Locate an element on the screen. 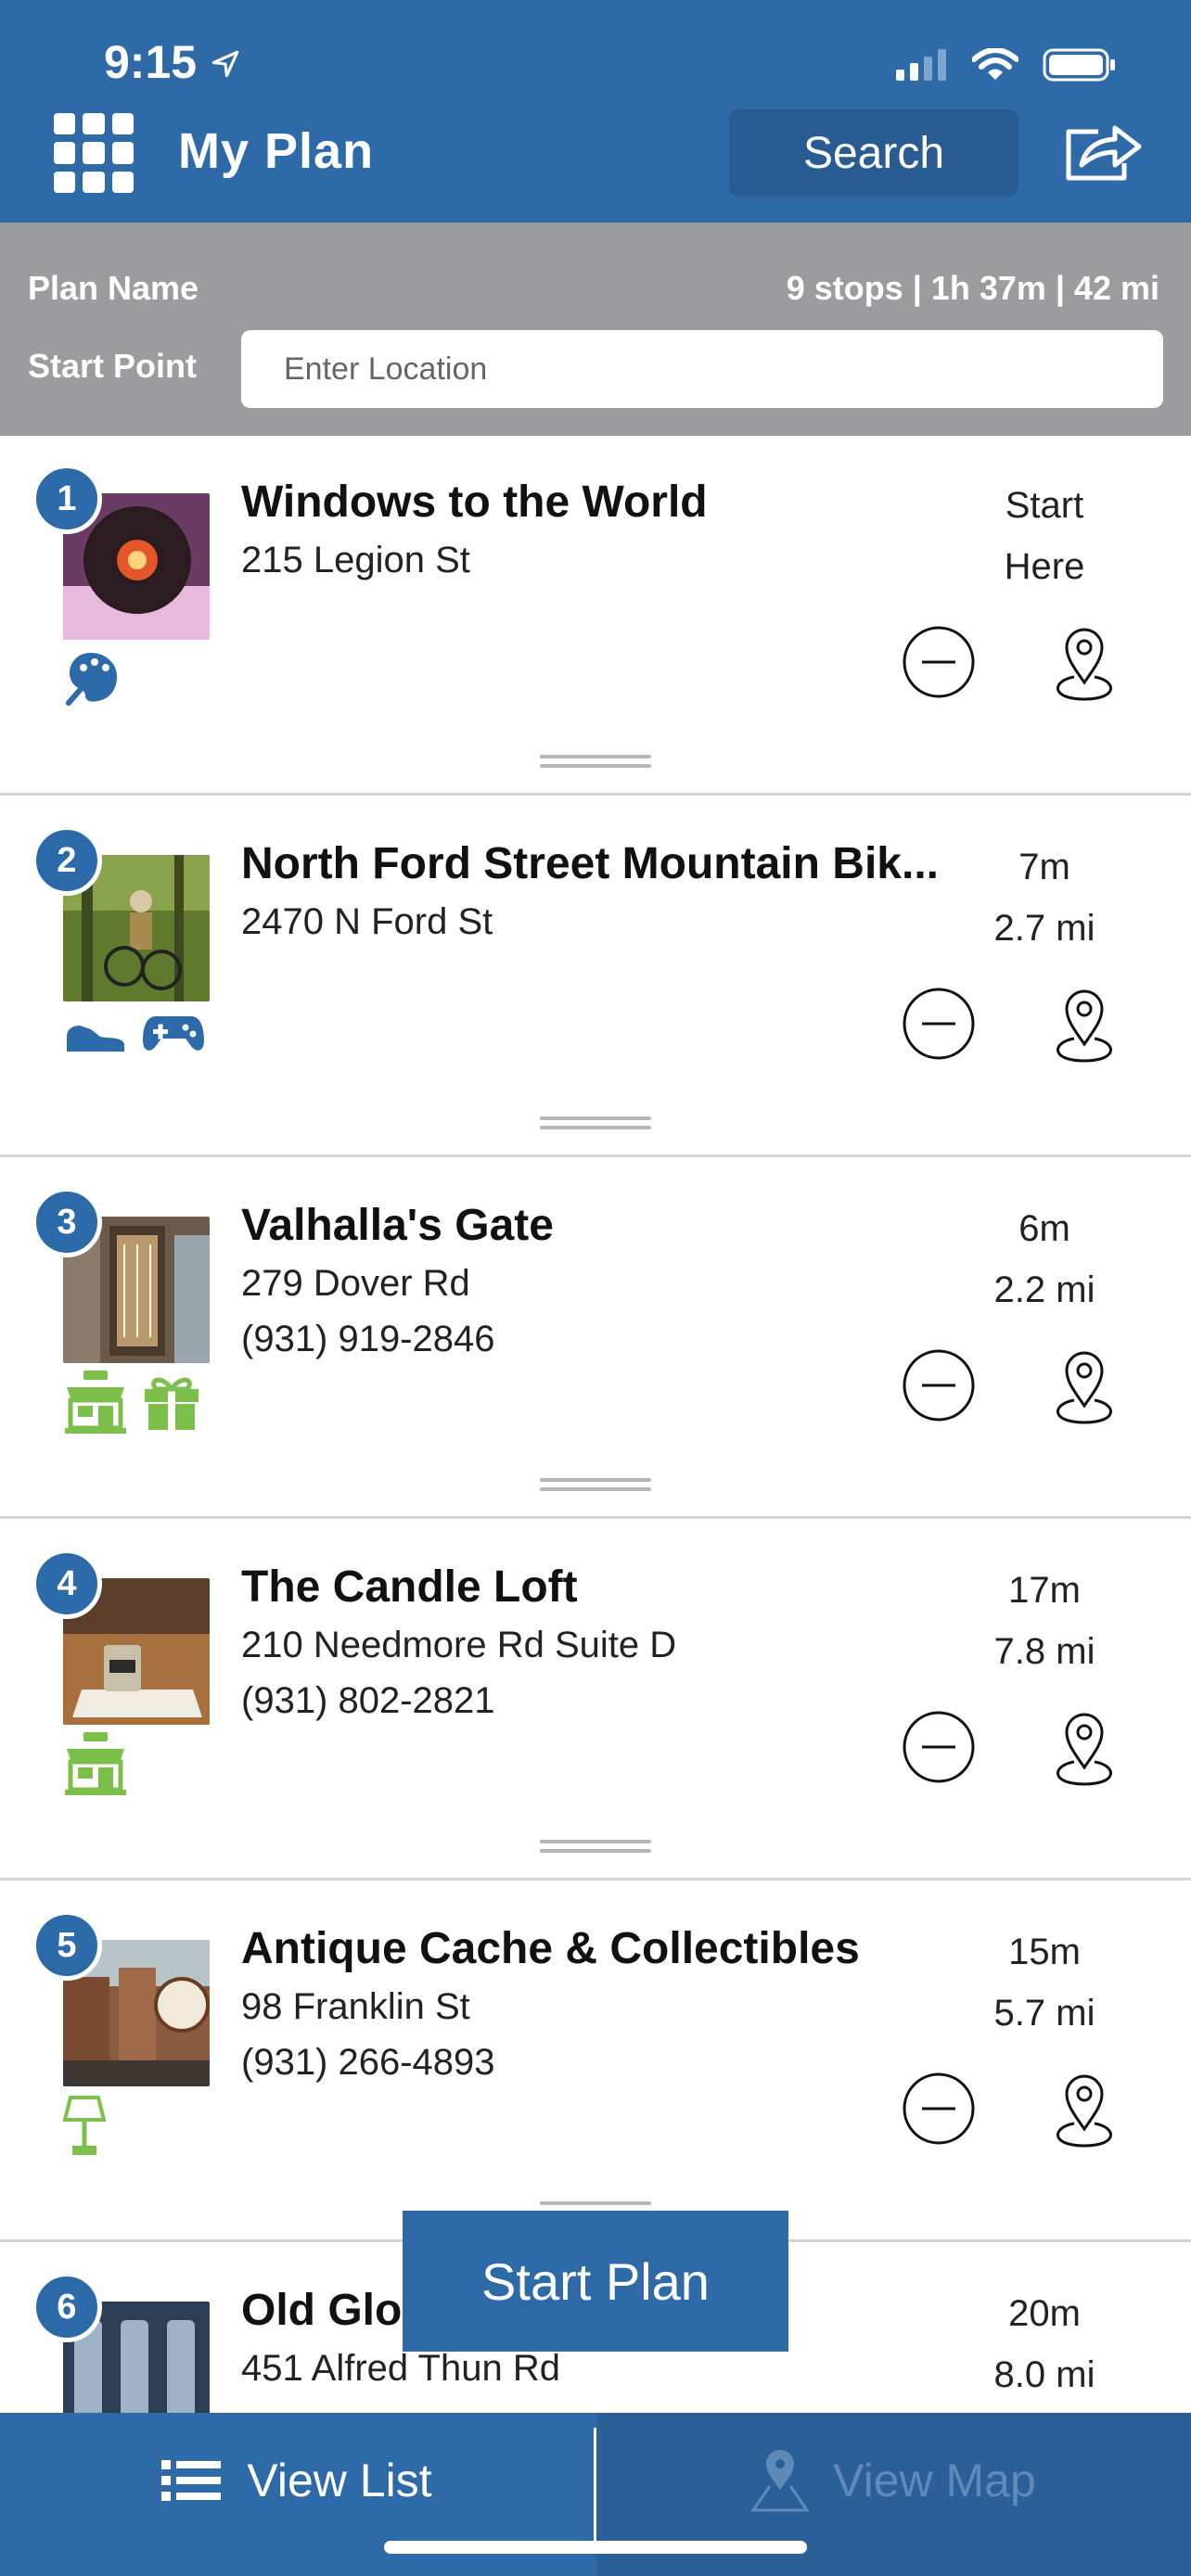 Image resolution: width=1191 pixels, height=2576 pixels. stop-number-badge: 4 is located at coordinates (67, 1584).